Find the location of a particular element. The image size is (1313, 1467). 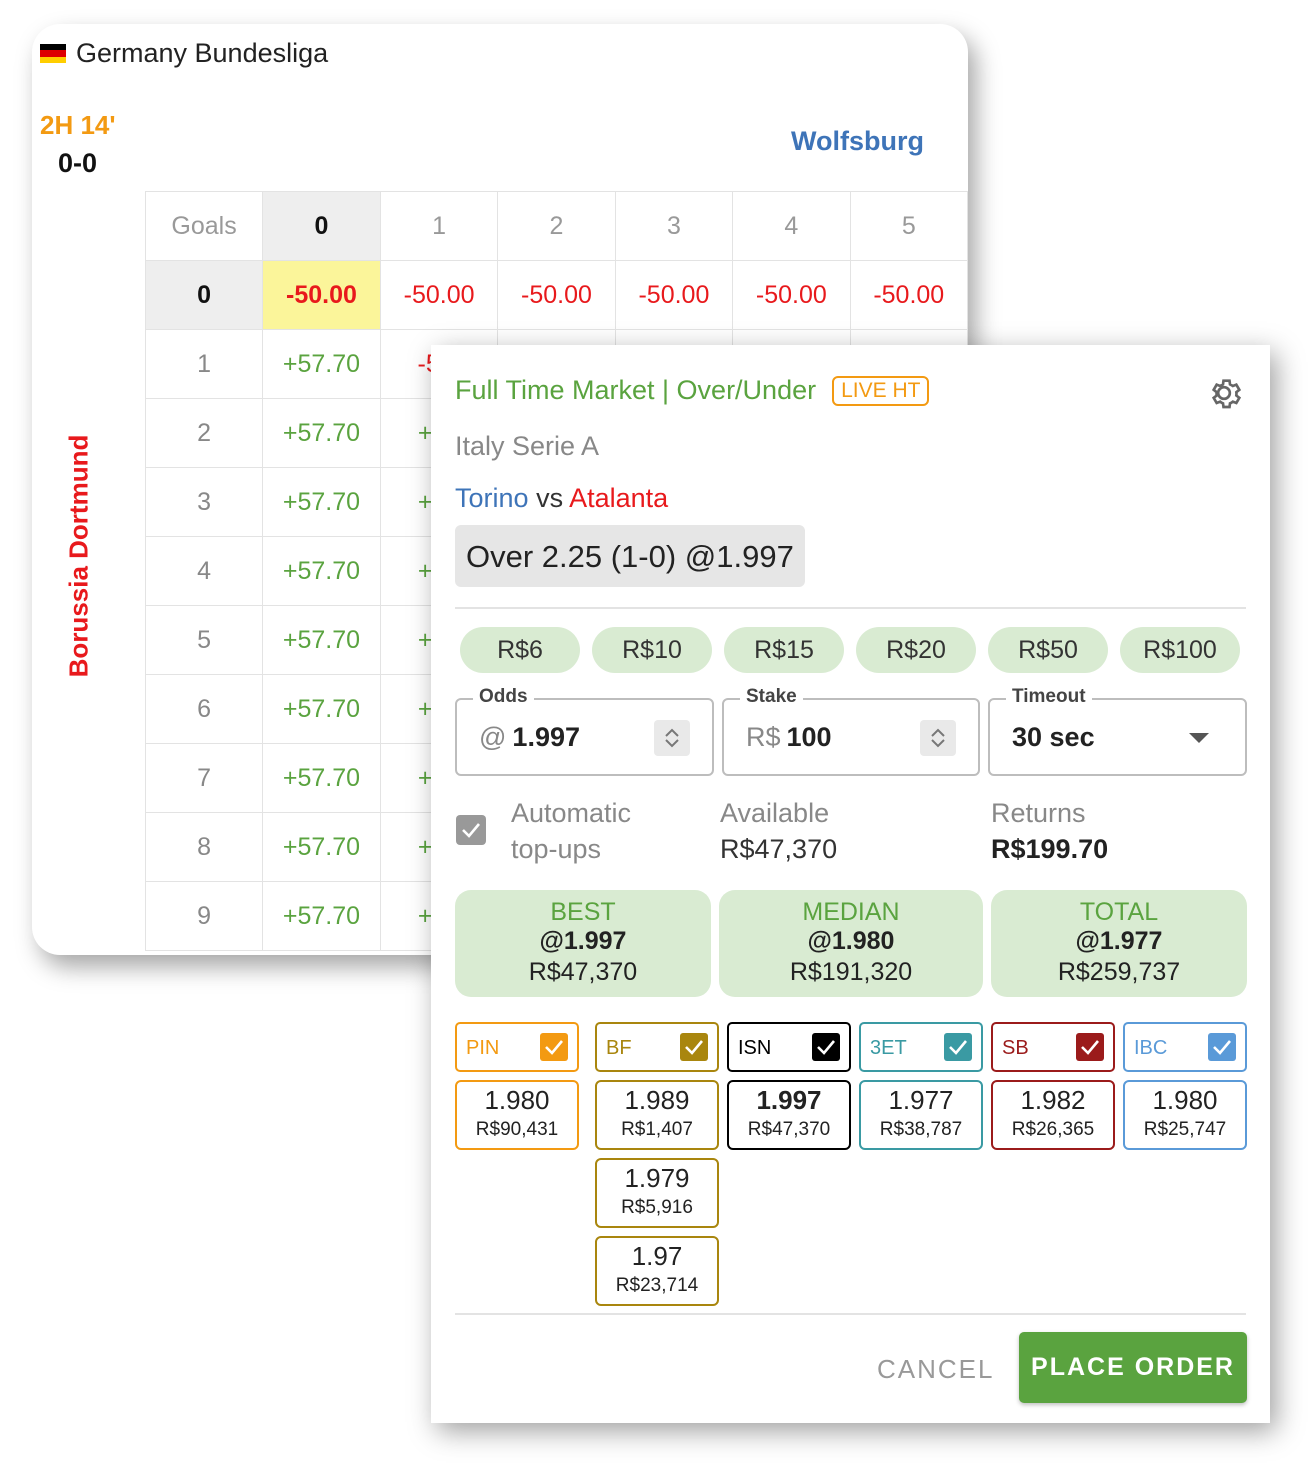

stake-chip: R$15 is located at coordinates (784, 650).